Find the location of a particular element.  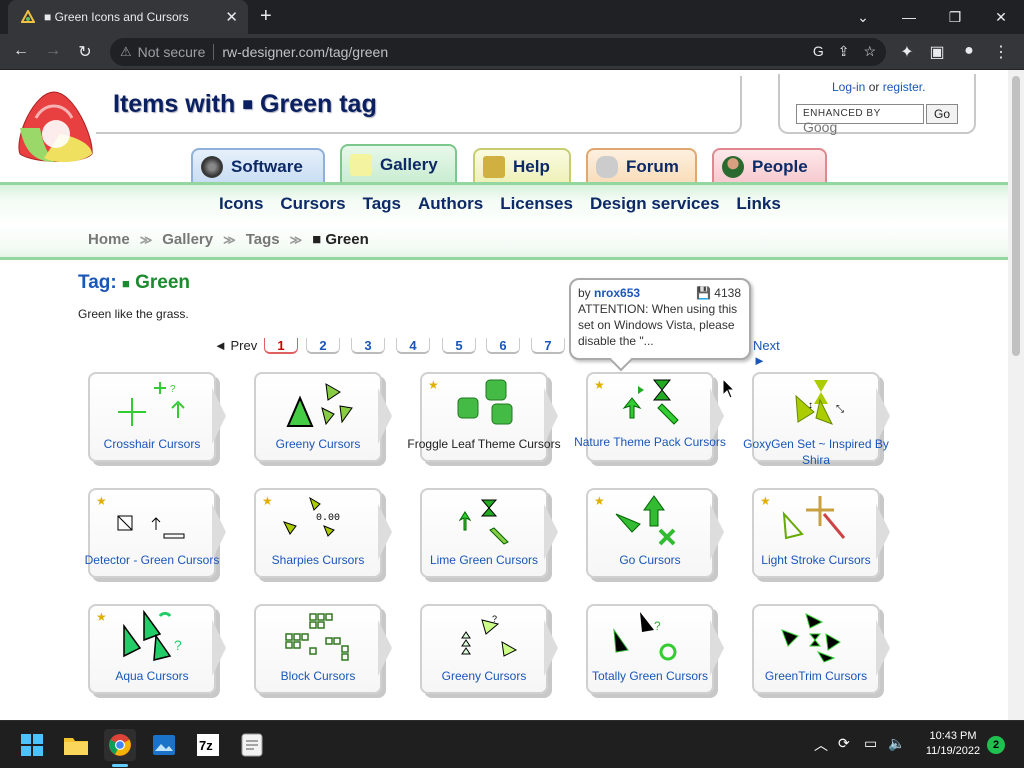

login-link: Log-in is located at coordinates (848, 87).